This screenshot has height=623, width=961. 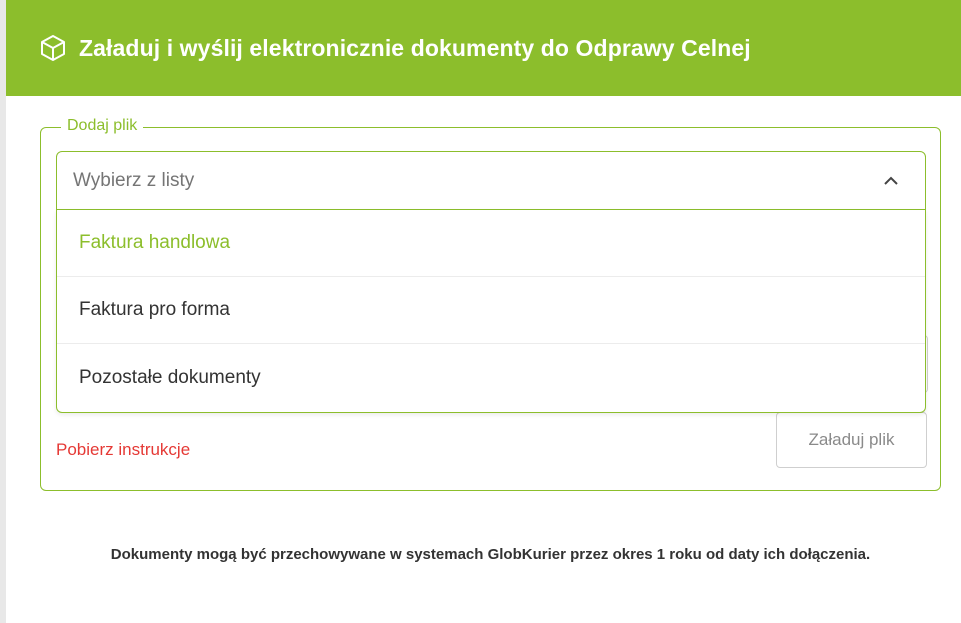 I want to click on menu-item-faktura-pro-forma: Faktura pro forma, so click(x=491, y=310).